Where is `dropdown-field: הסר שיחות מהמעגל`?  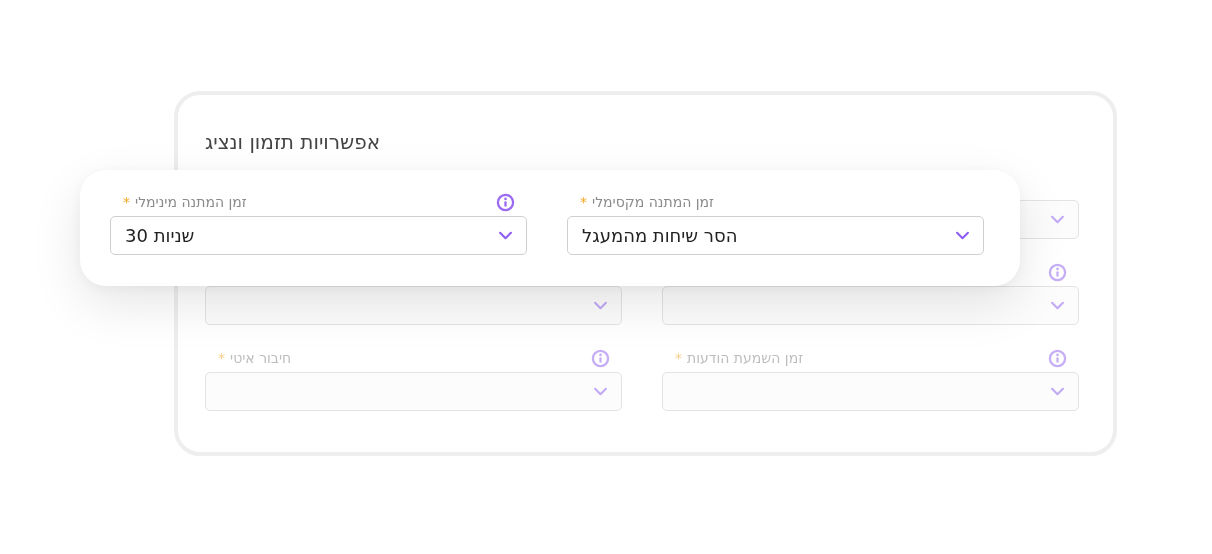 dropdown-field: הסר שיחות מהמעגל is located at coordinates (775, 235).